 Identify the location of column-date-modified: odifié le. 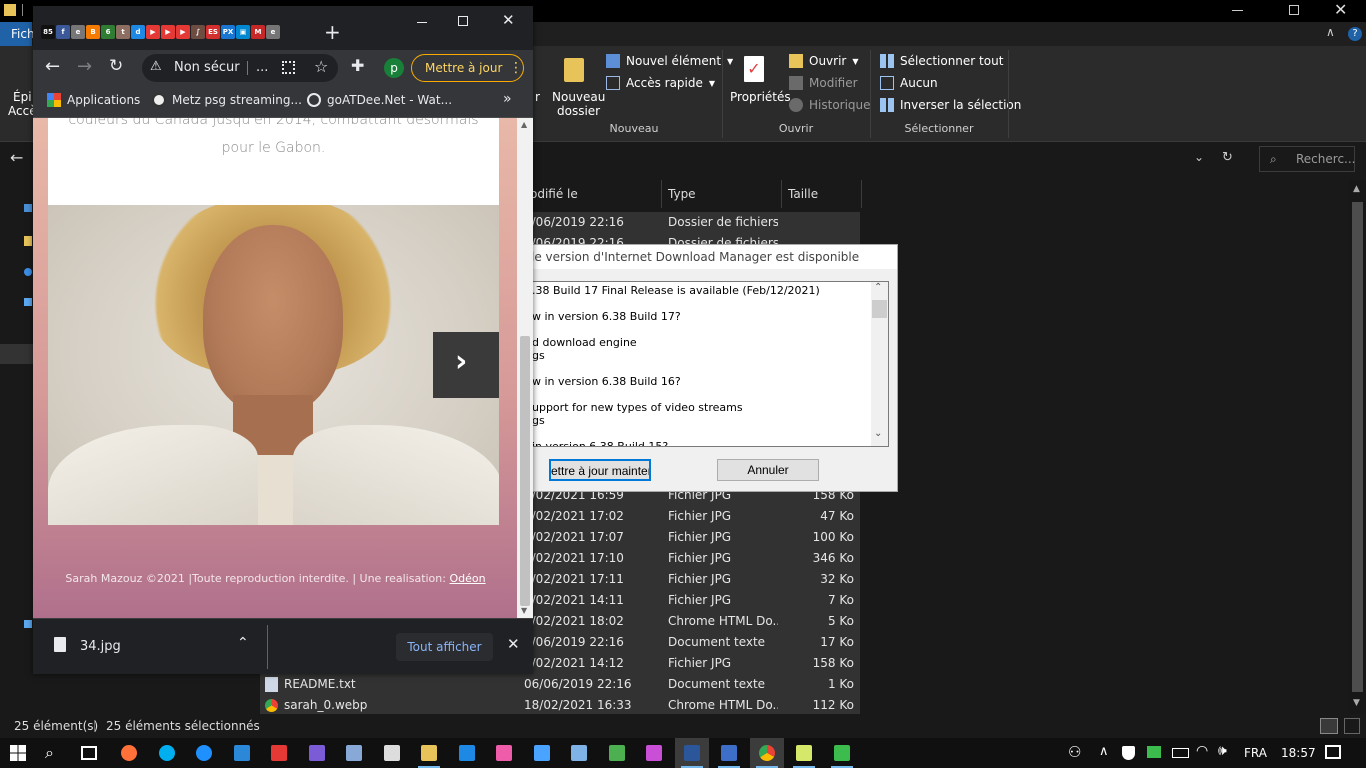
(593, 194).